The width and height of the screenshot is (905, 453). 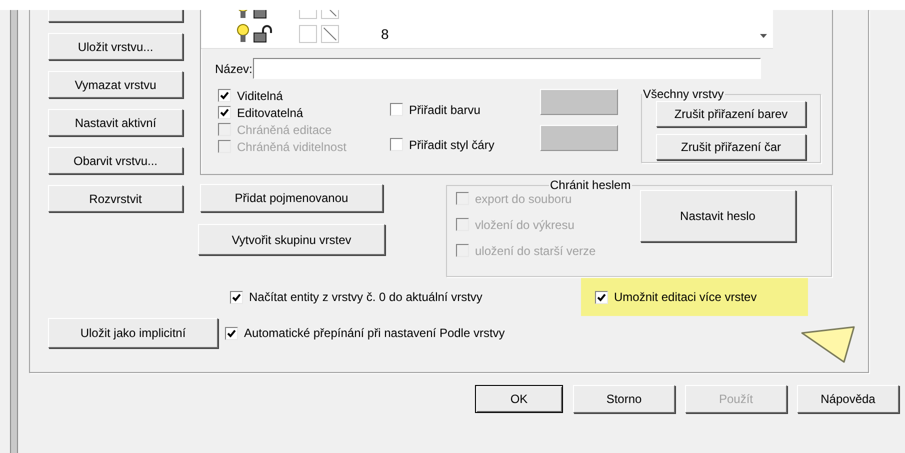 I want to click on layer-group-button: Přidat pojmenovanou, so click(x=291, y=198).